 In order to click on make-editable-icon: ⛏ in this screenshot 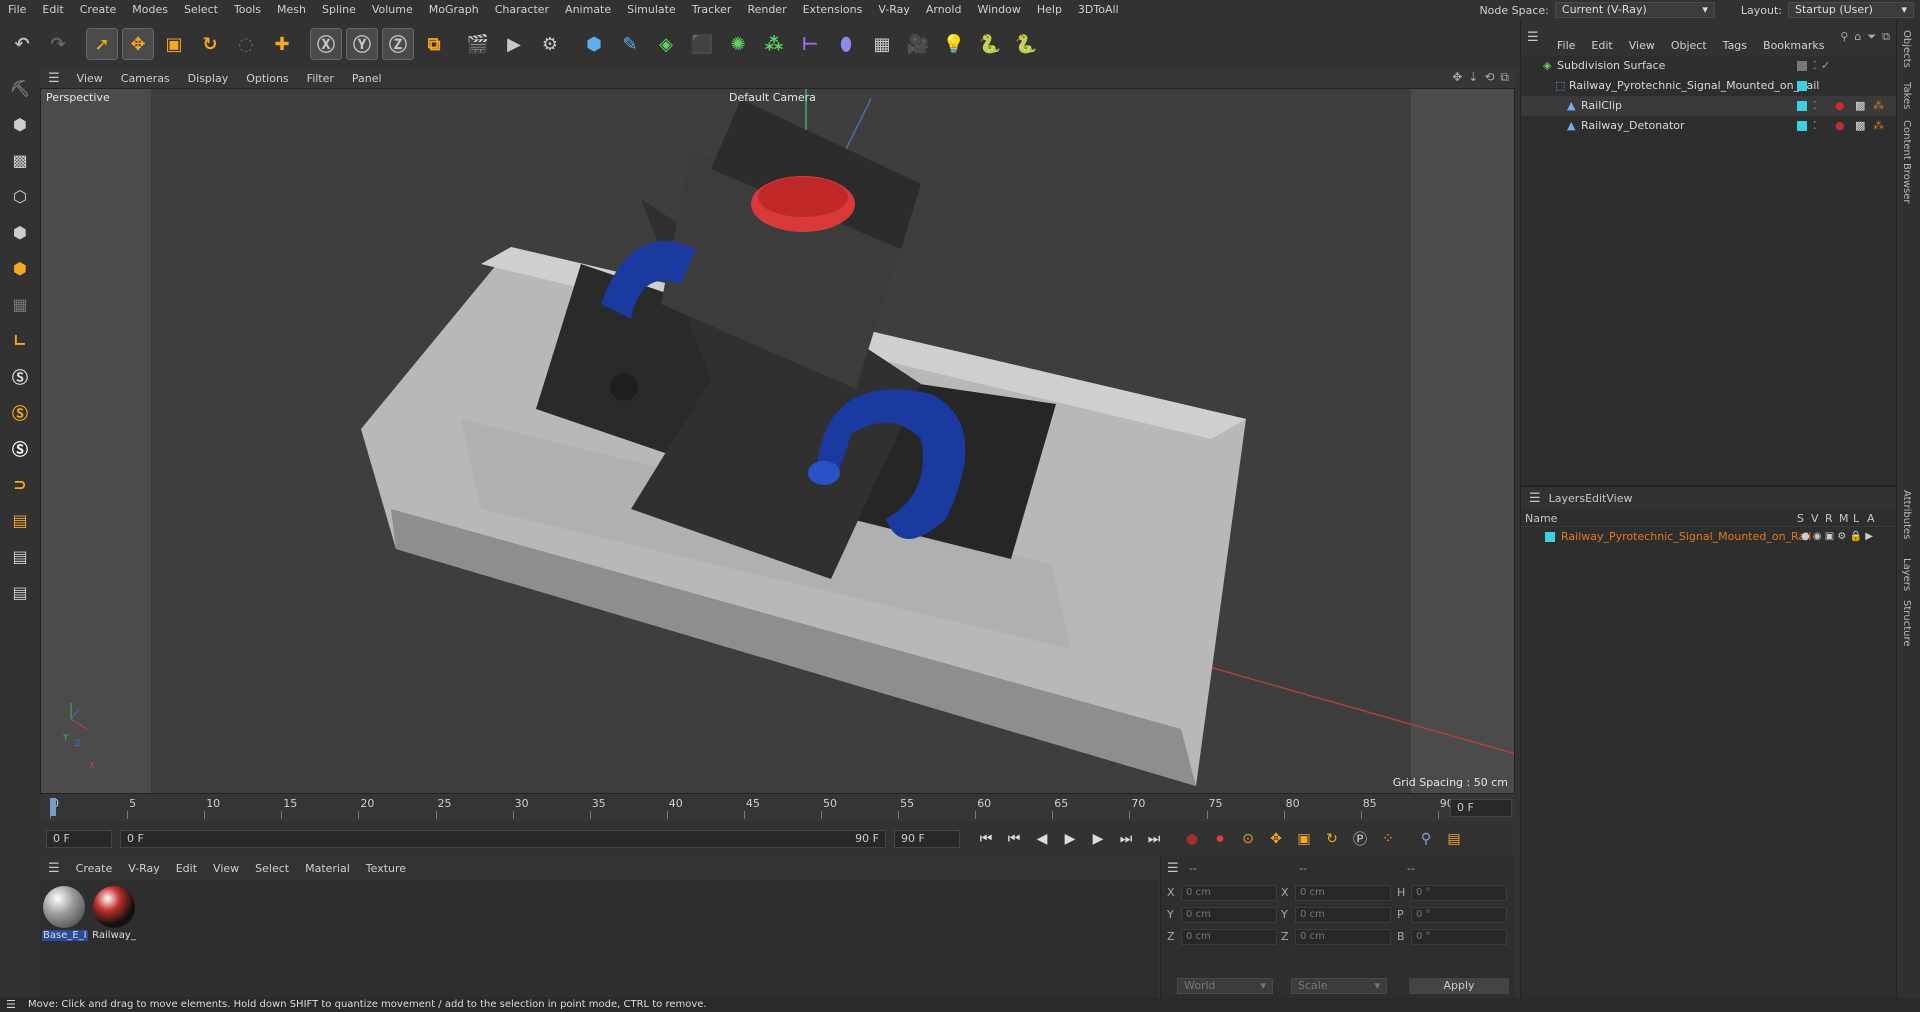, I will do `click(20, 88)`.